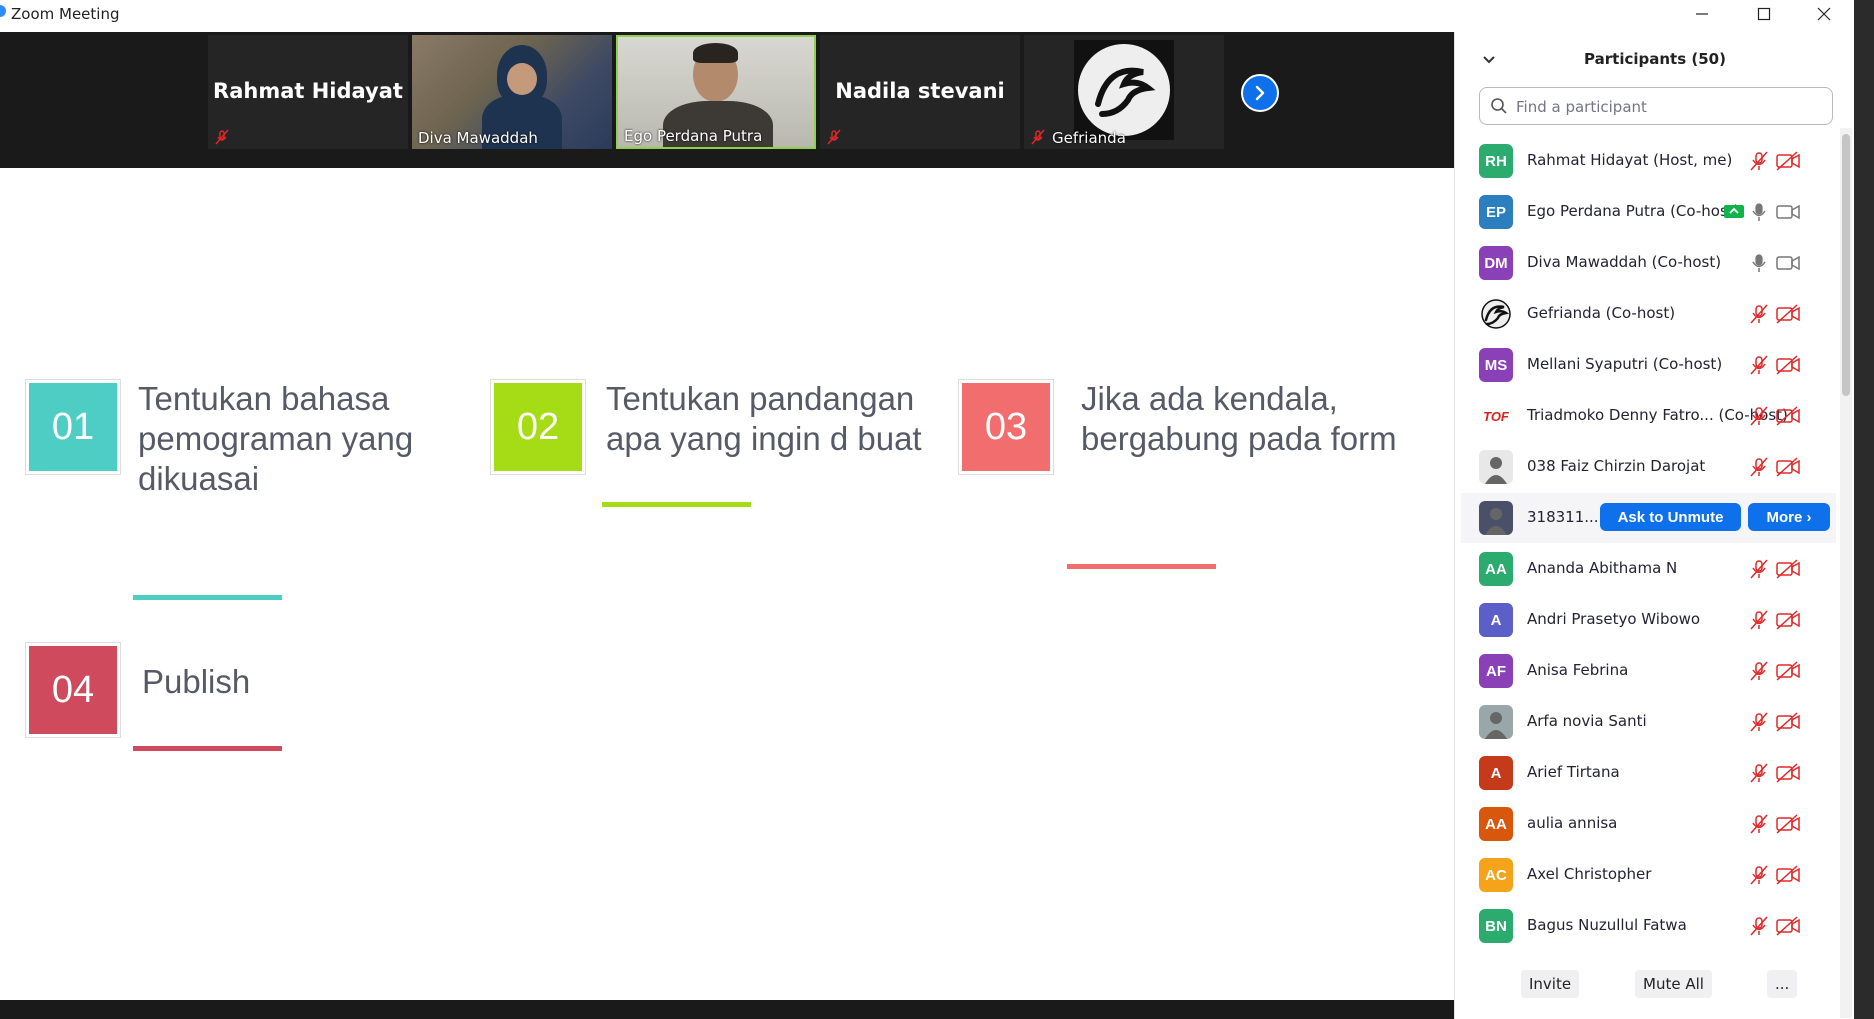 The image size is (1874, 1019). What do you see at coordinates (1846, 265) in the screenshot?
I see `scroll-thumb` at bounding box center [1846, 265].